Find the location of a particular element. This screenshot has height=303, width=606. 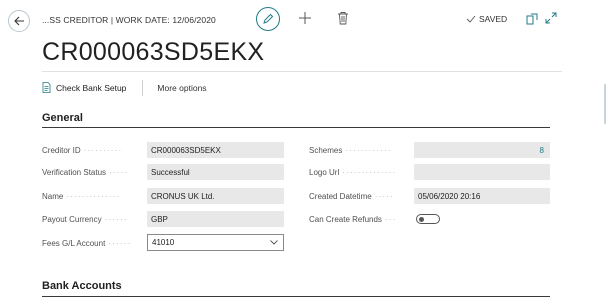

popout-icon is located at coordinates (532, 19).